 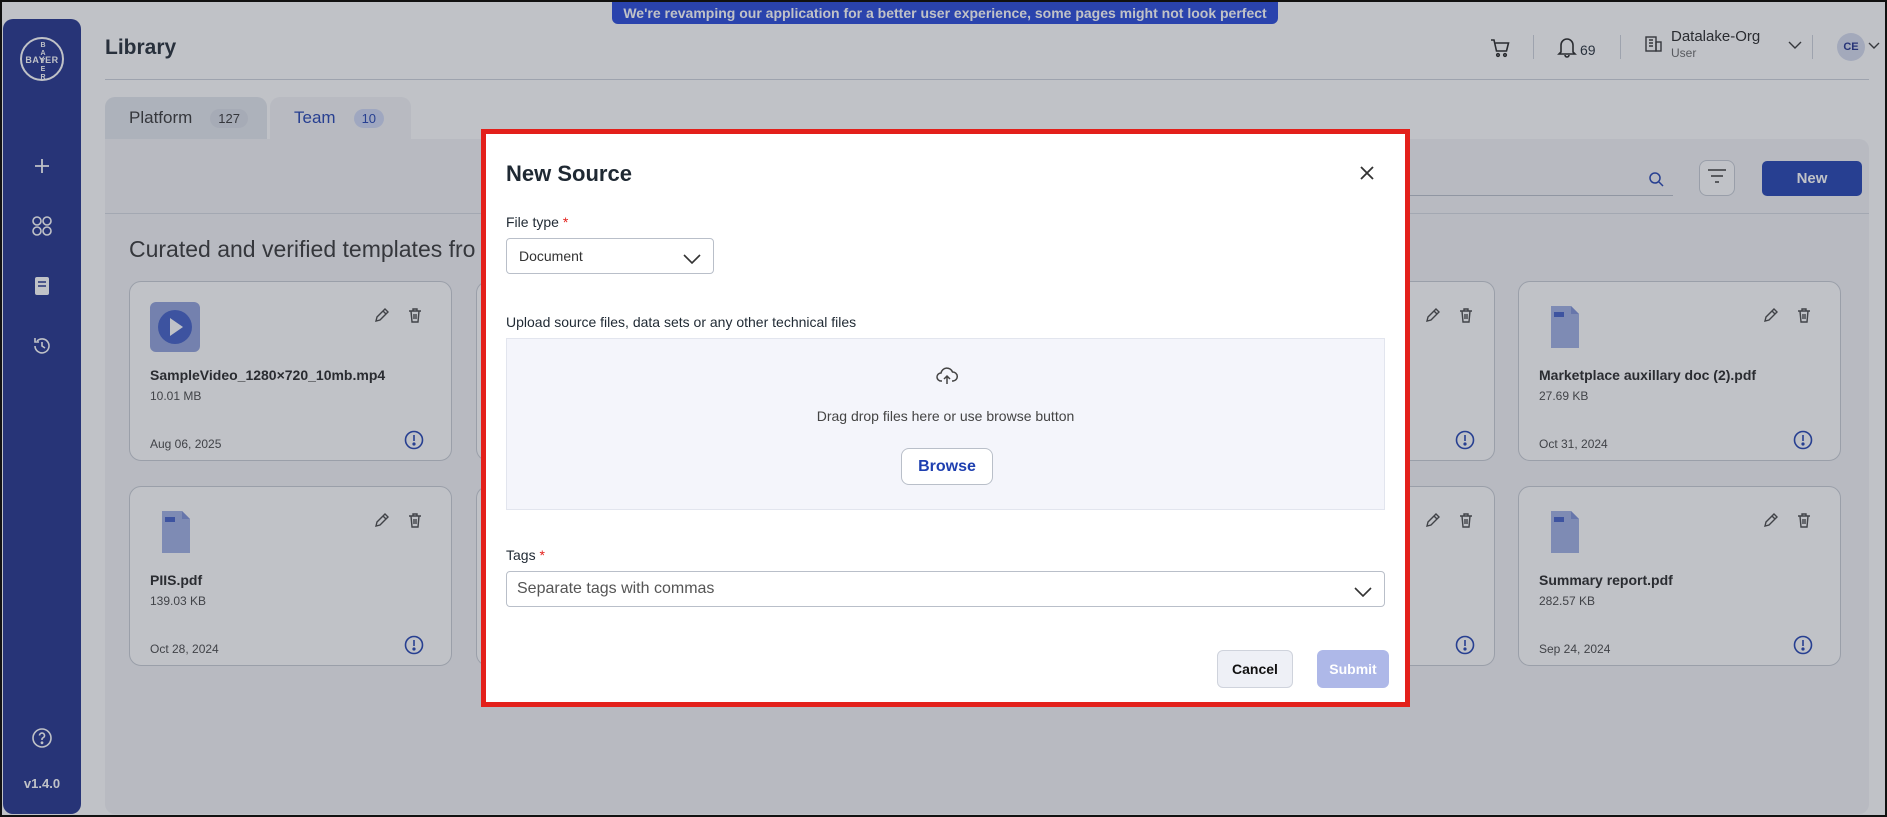 What do you see at coordinates (1367, 173) in the screenshot?
I see `close-icon` at bounding box center [1367, 173].